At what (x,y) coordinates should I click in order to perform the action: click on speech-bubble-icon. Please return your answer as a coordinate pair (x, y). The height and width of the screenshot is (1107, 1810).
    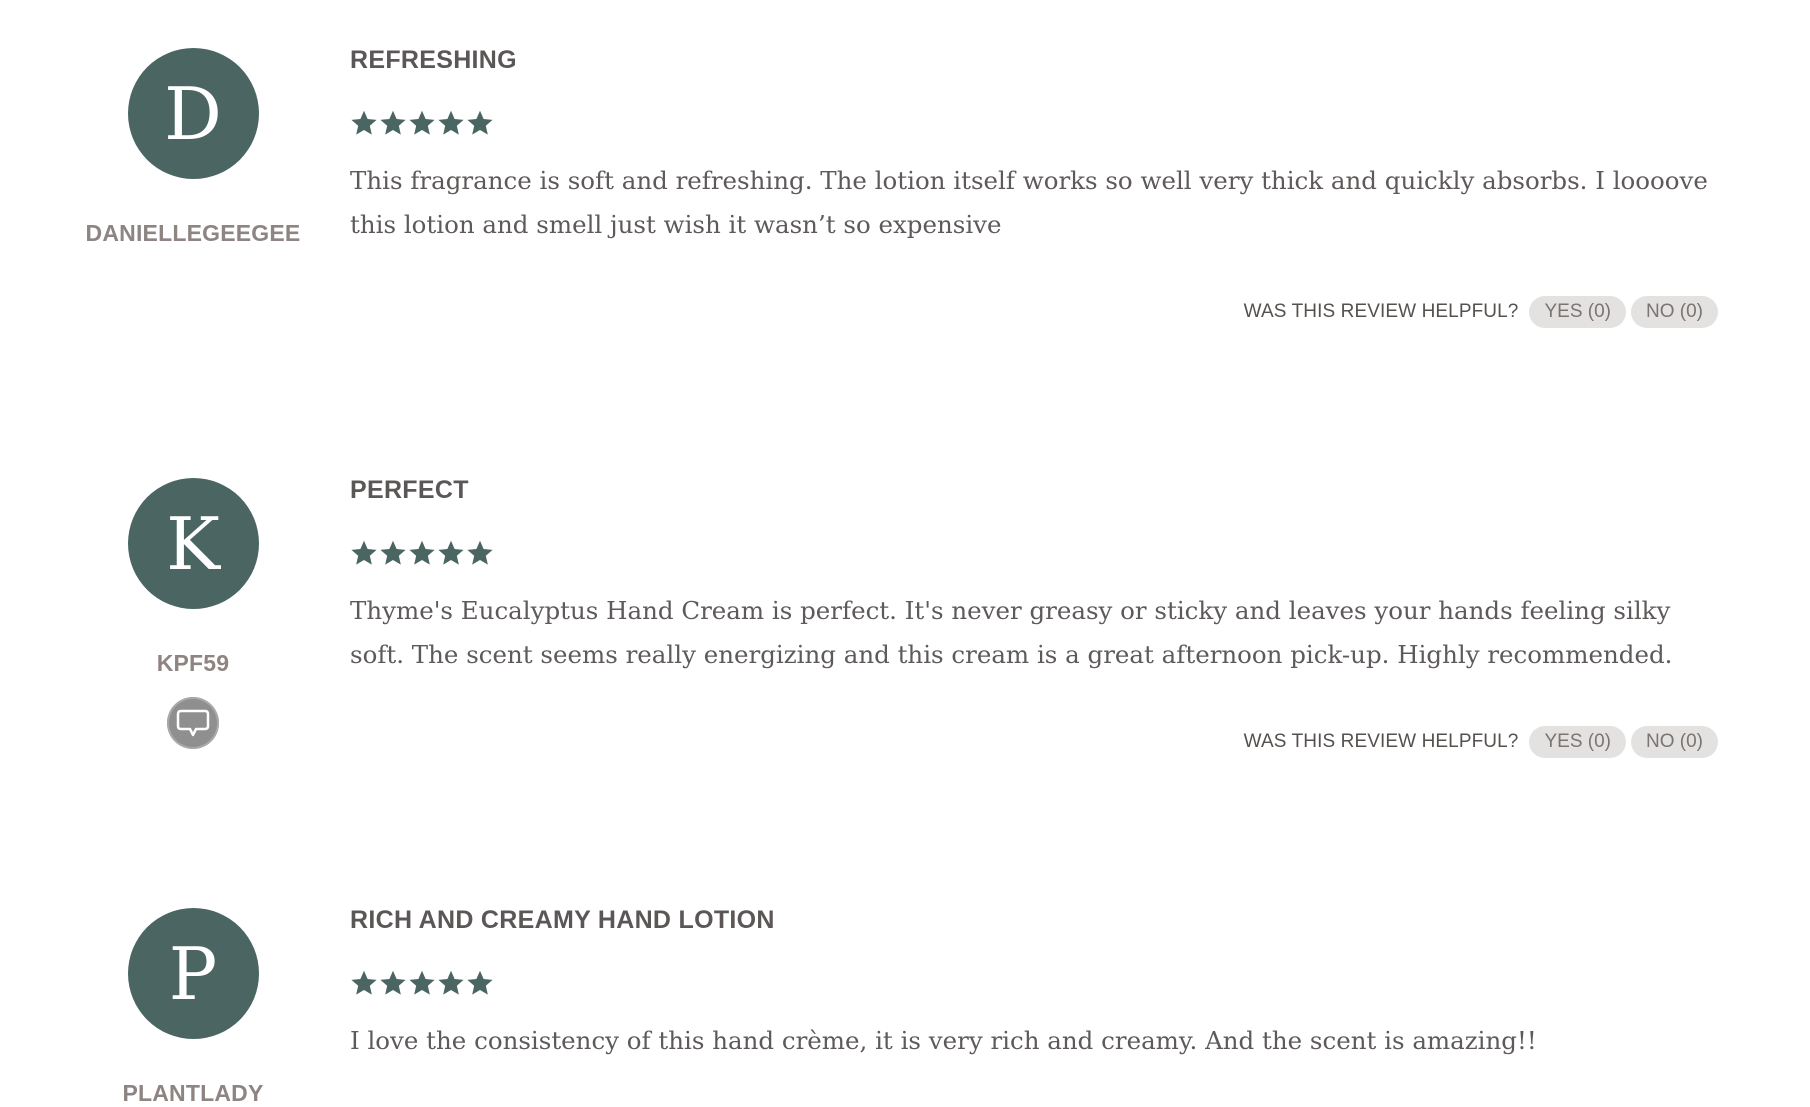
    Looking at the image, I should click on (193, 723).